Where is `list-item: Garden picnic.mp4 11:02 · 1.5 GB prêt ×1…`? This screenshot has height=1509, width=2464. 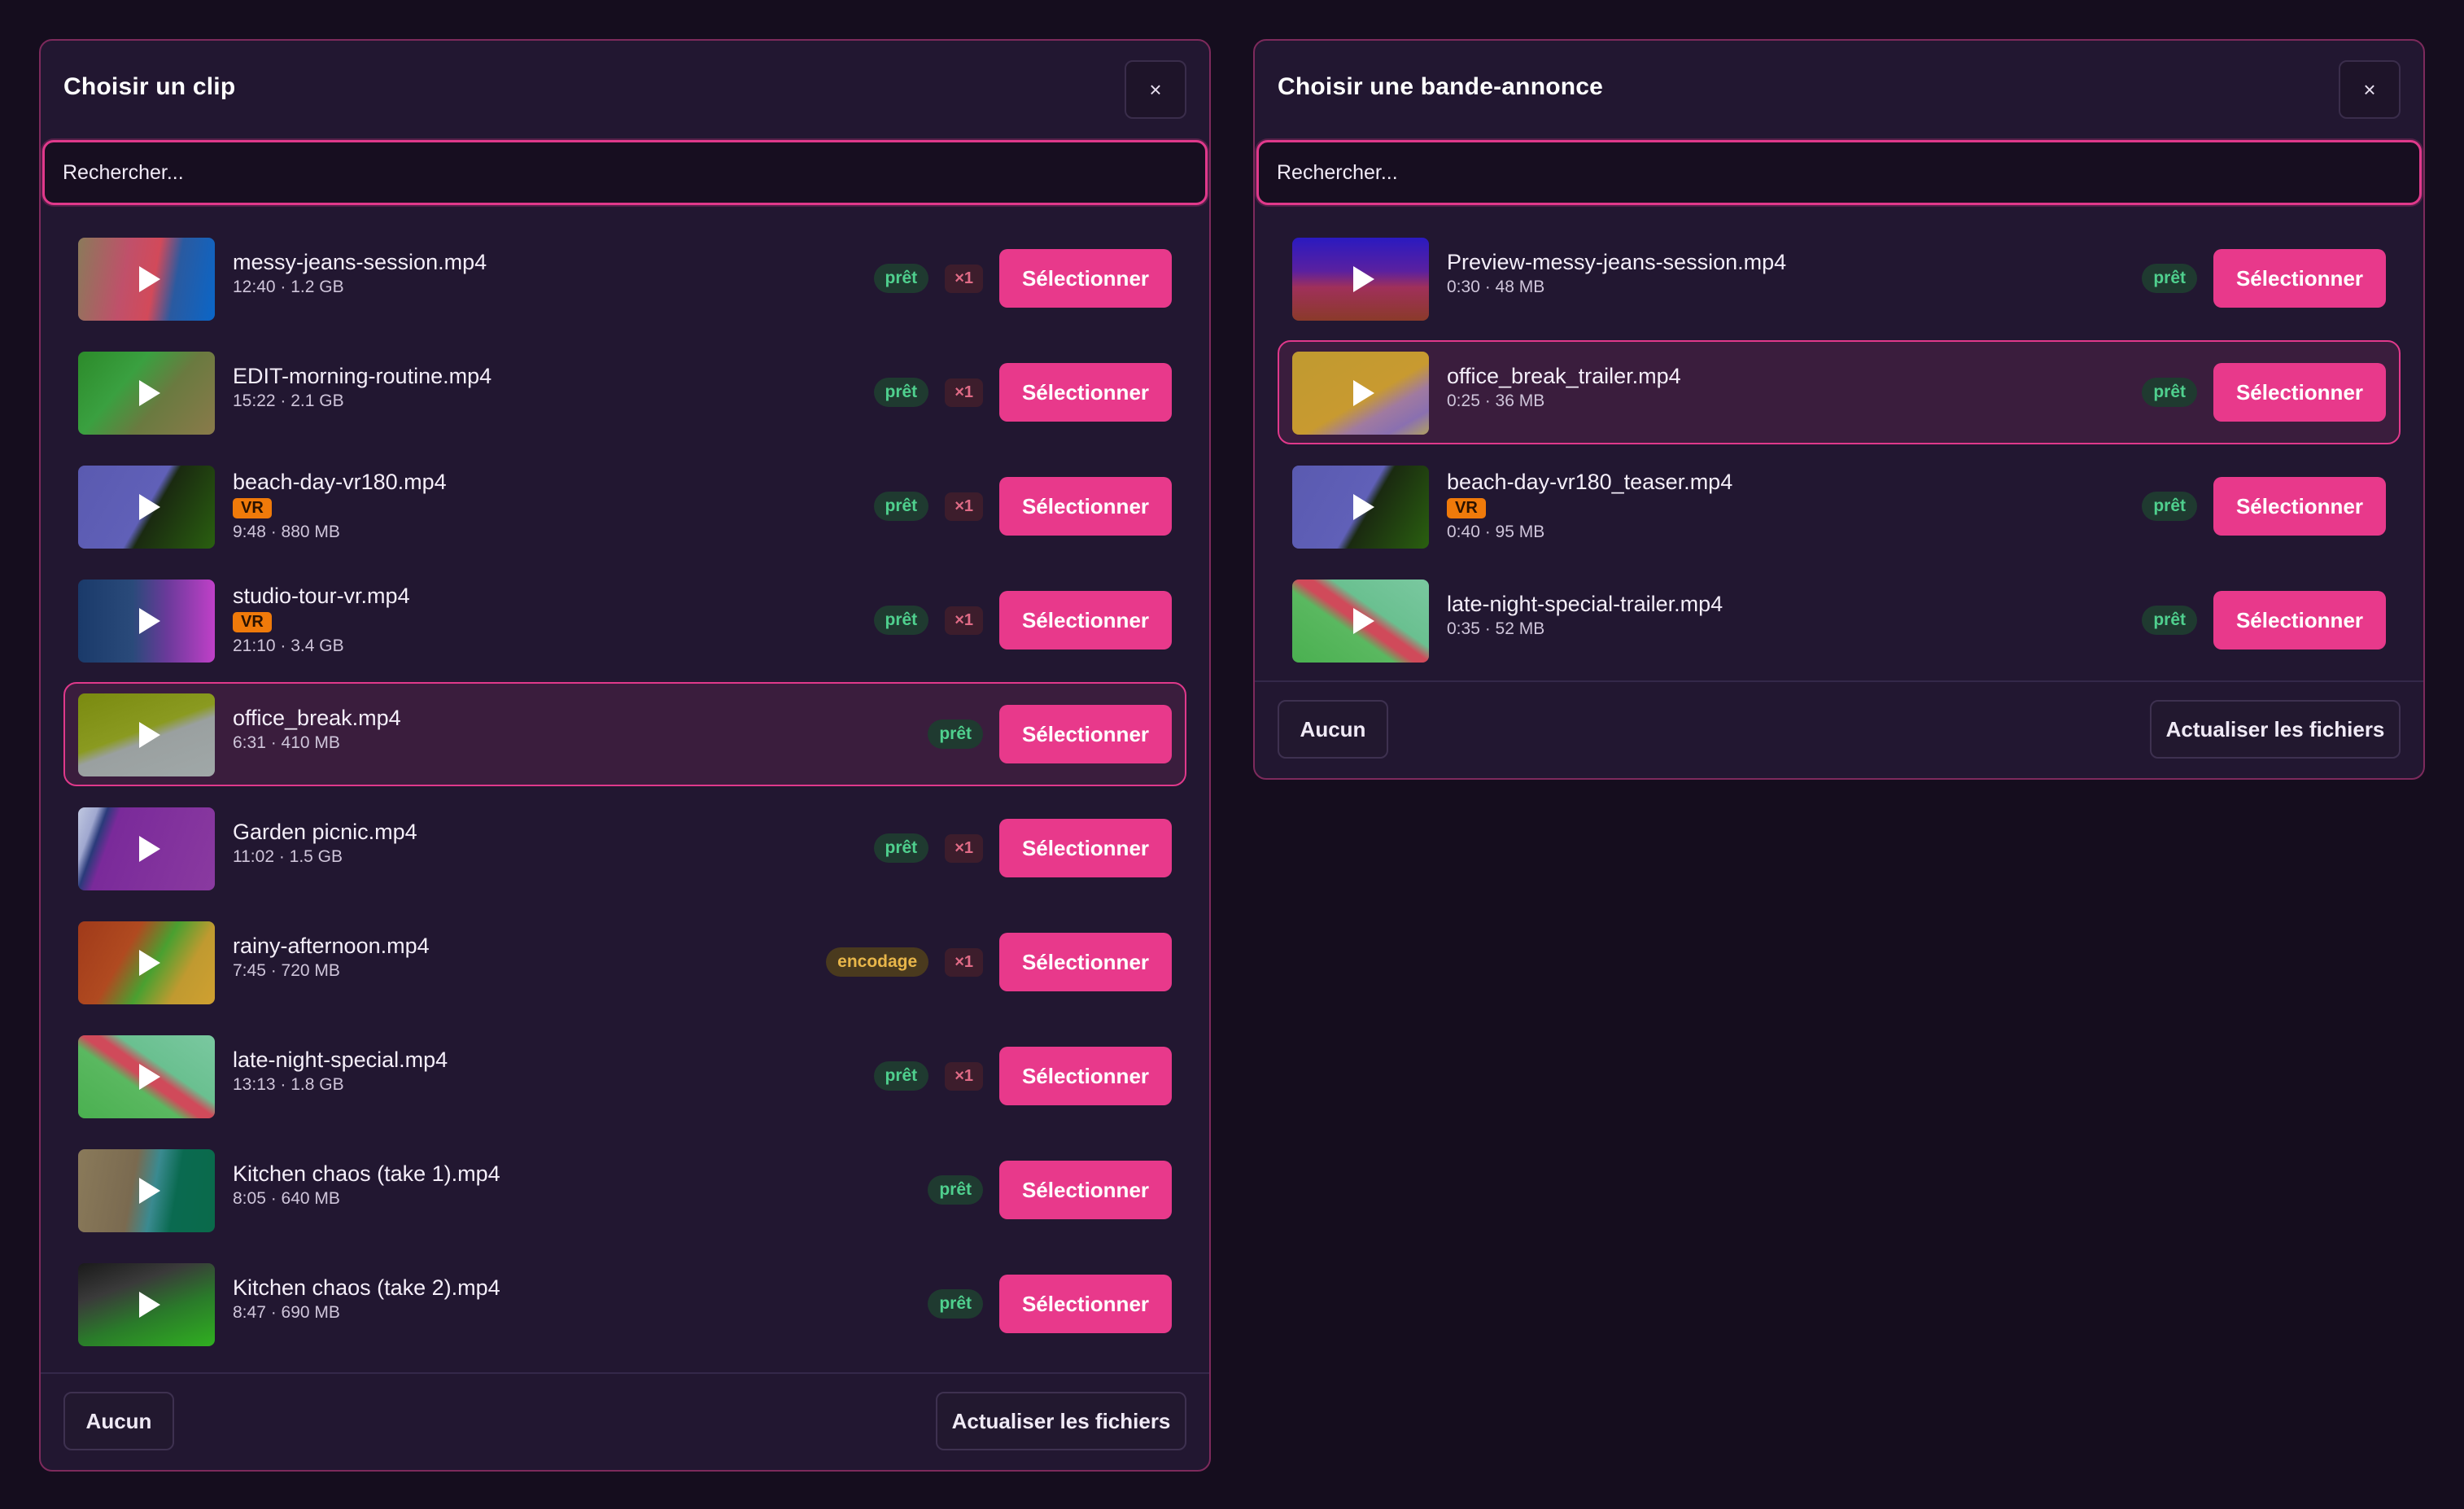 list-item: Garden picnic.mp4 11:02 · 1.5 GB prêt ×1… is located at coordinates (625, 848).